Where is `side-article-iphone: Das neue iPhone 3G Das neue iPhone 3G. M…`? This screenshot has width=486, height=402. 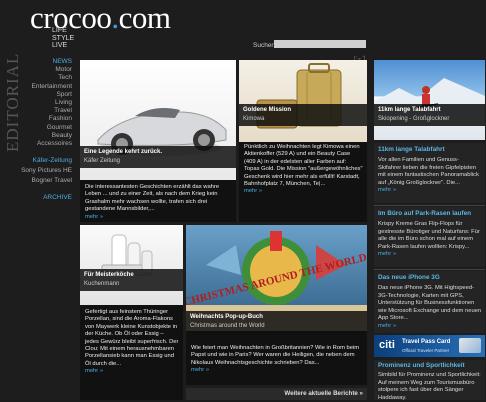 side-article-iphone: Das neue iPhone 3G Das neue iPhone 3G. M… is located at coordinates (429, 302).